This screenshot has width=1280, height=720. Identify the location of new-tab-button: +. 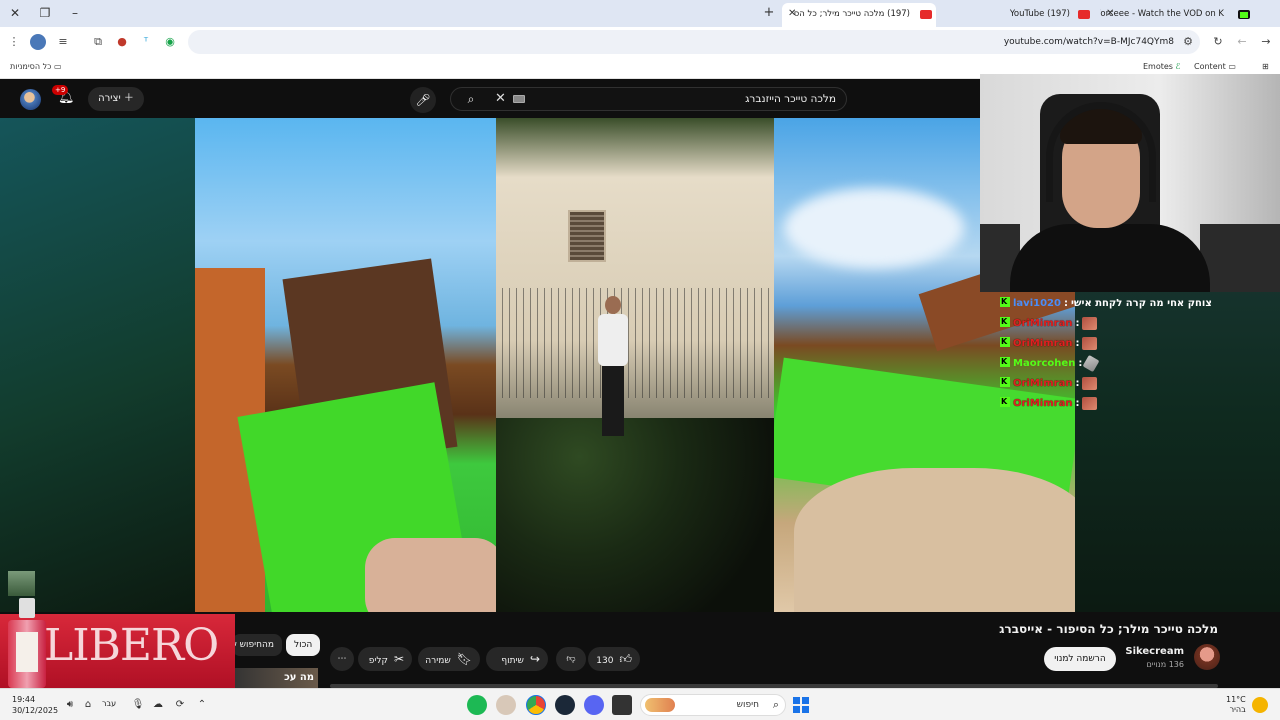
(769, 13).